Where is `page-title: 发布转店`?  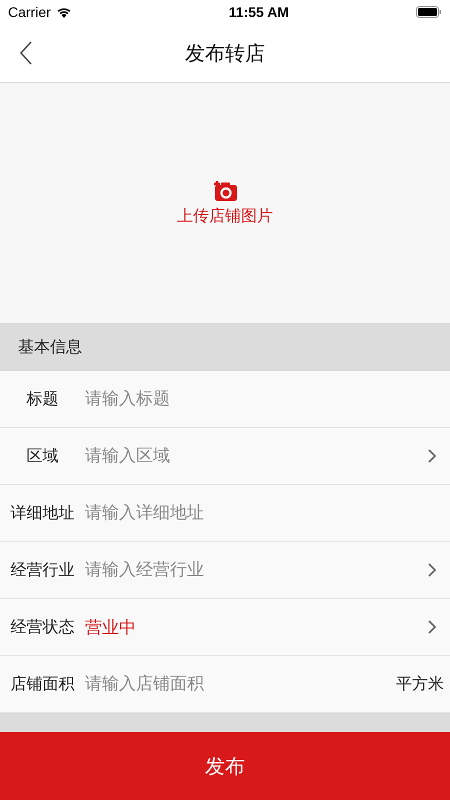 page-title: 发布转店 is located at coordinates (225, 53).